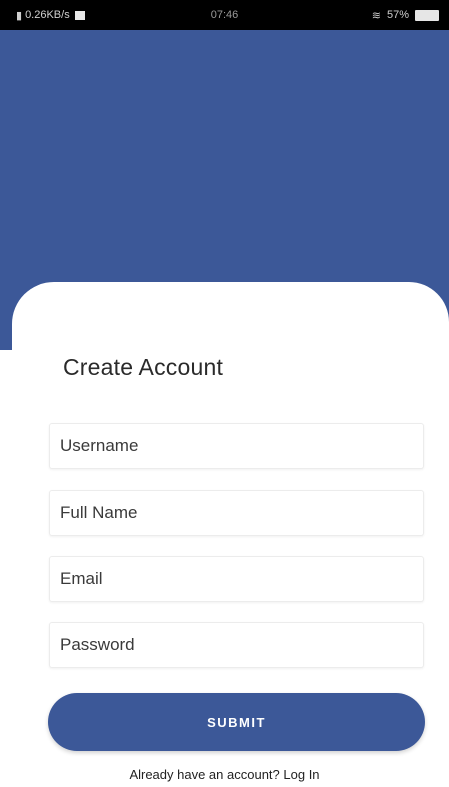 The image size is (449, 787). I want to click on battery-percent: 57%, so click(397, 15).